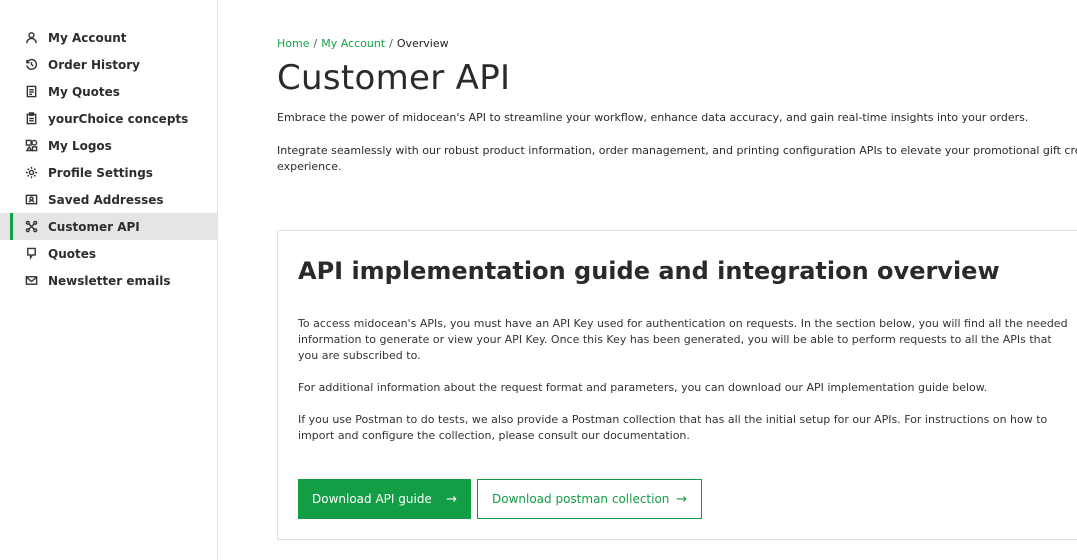  I want to click on api-icon, so click(31, 227).